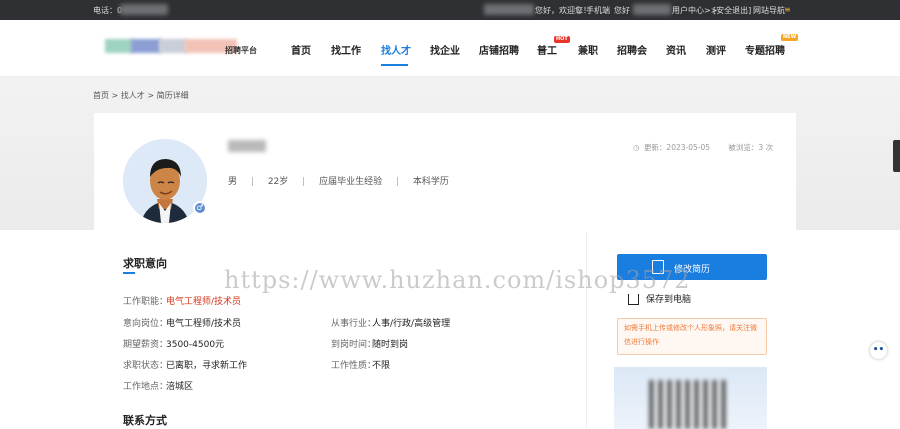 This screenshot has height=429, width=900. What do you see at coordinates (636, 147) in the screenshot?
I see `clock-icon: ◷` at bounding box center [636, 147].